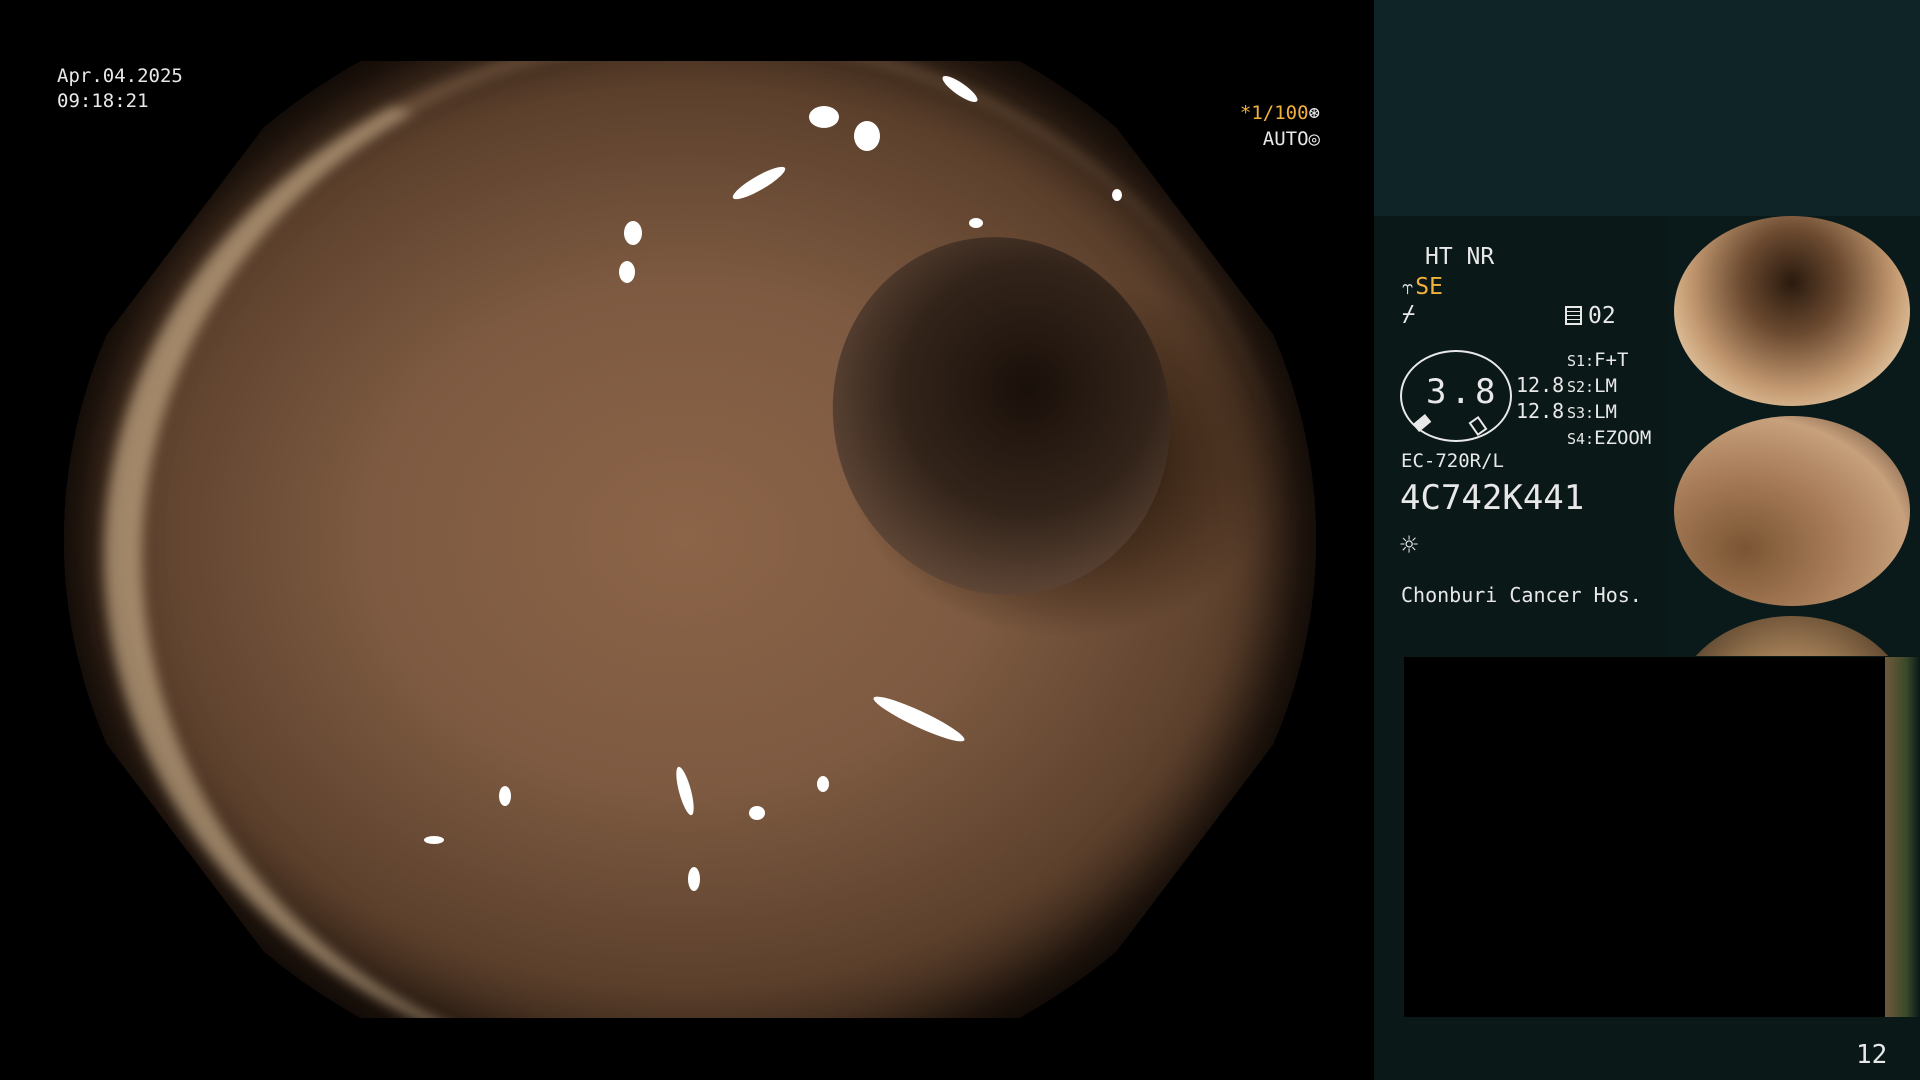 Image resolution: width=1920 pixels, height=1080 pixels. I want to click on se-indicator: ⥾SE, so click(1422, 287).